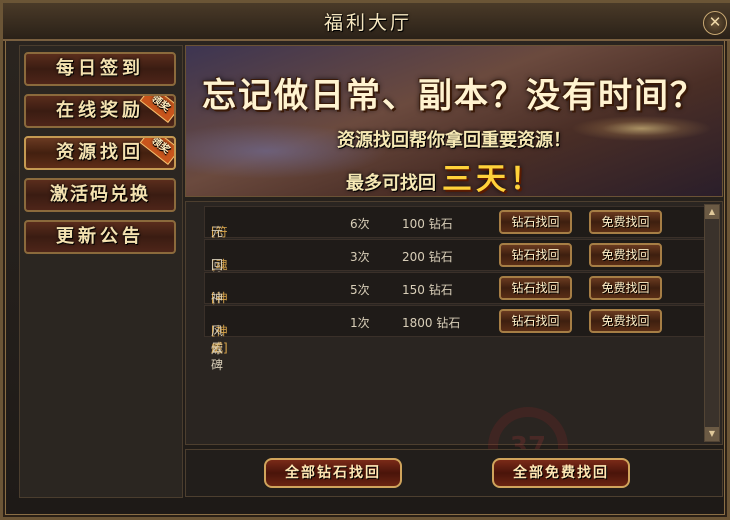  I want to click on item-cost: 150 钻石, so click(427, 290).